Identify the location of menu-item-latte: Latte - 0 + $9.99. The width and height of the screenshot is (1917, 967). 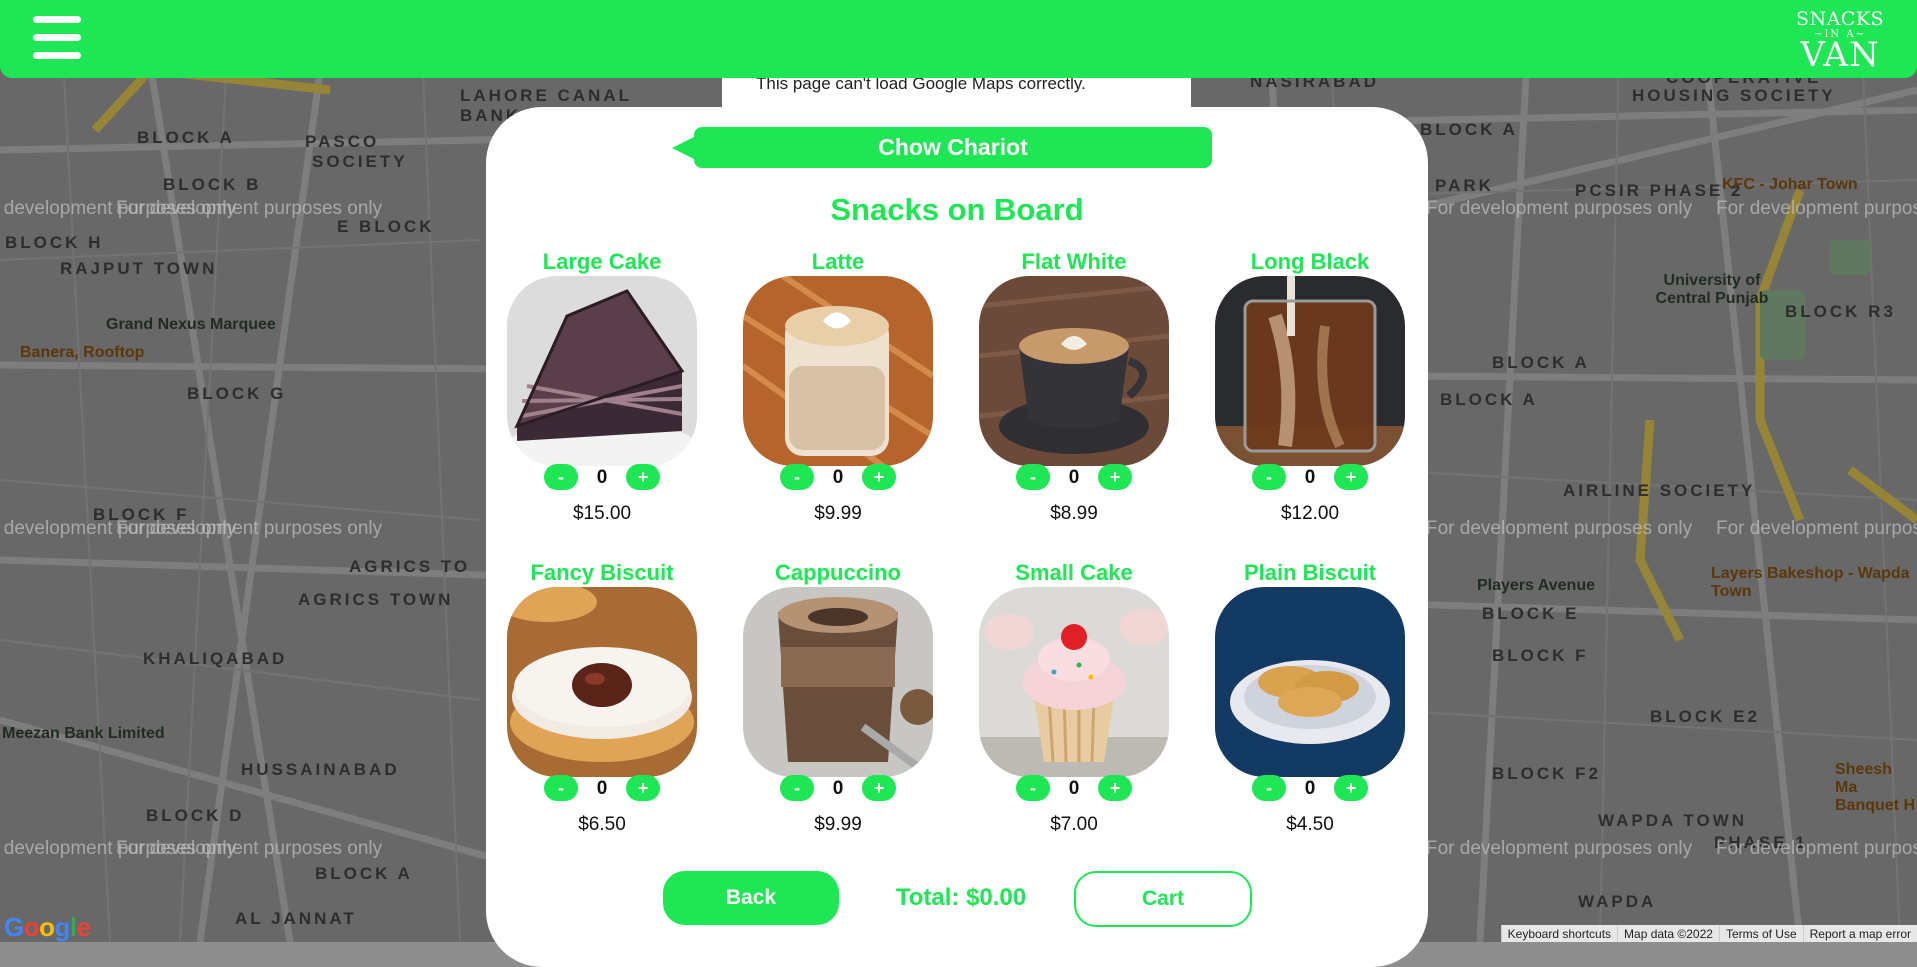
(838, 386).